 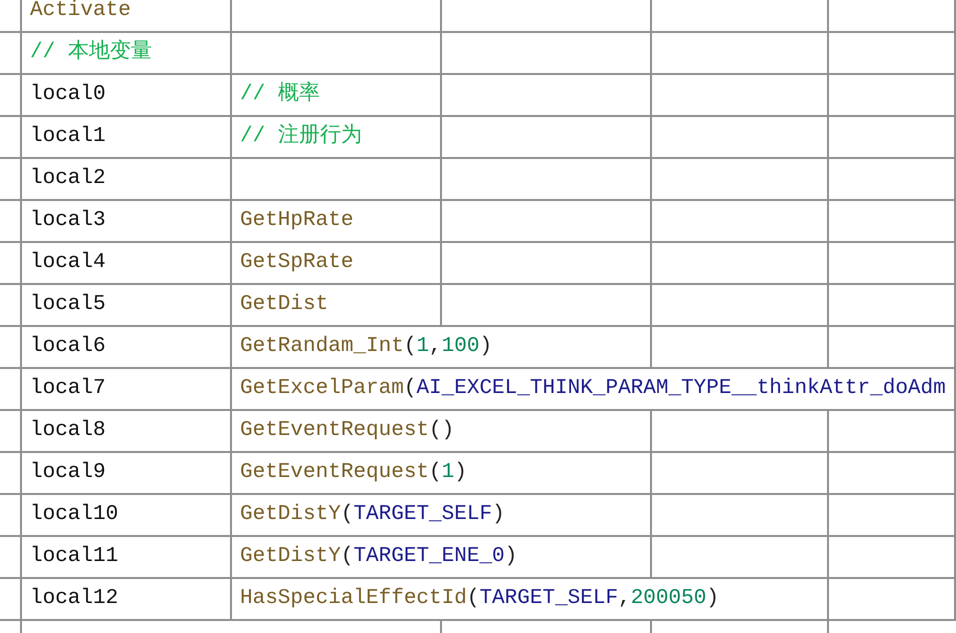 What do you see at coordinates (337, 221) in the screenshot?
I see `table-cell: GetHpRate` at bounding box center [337, 221].